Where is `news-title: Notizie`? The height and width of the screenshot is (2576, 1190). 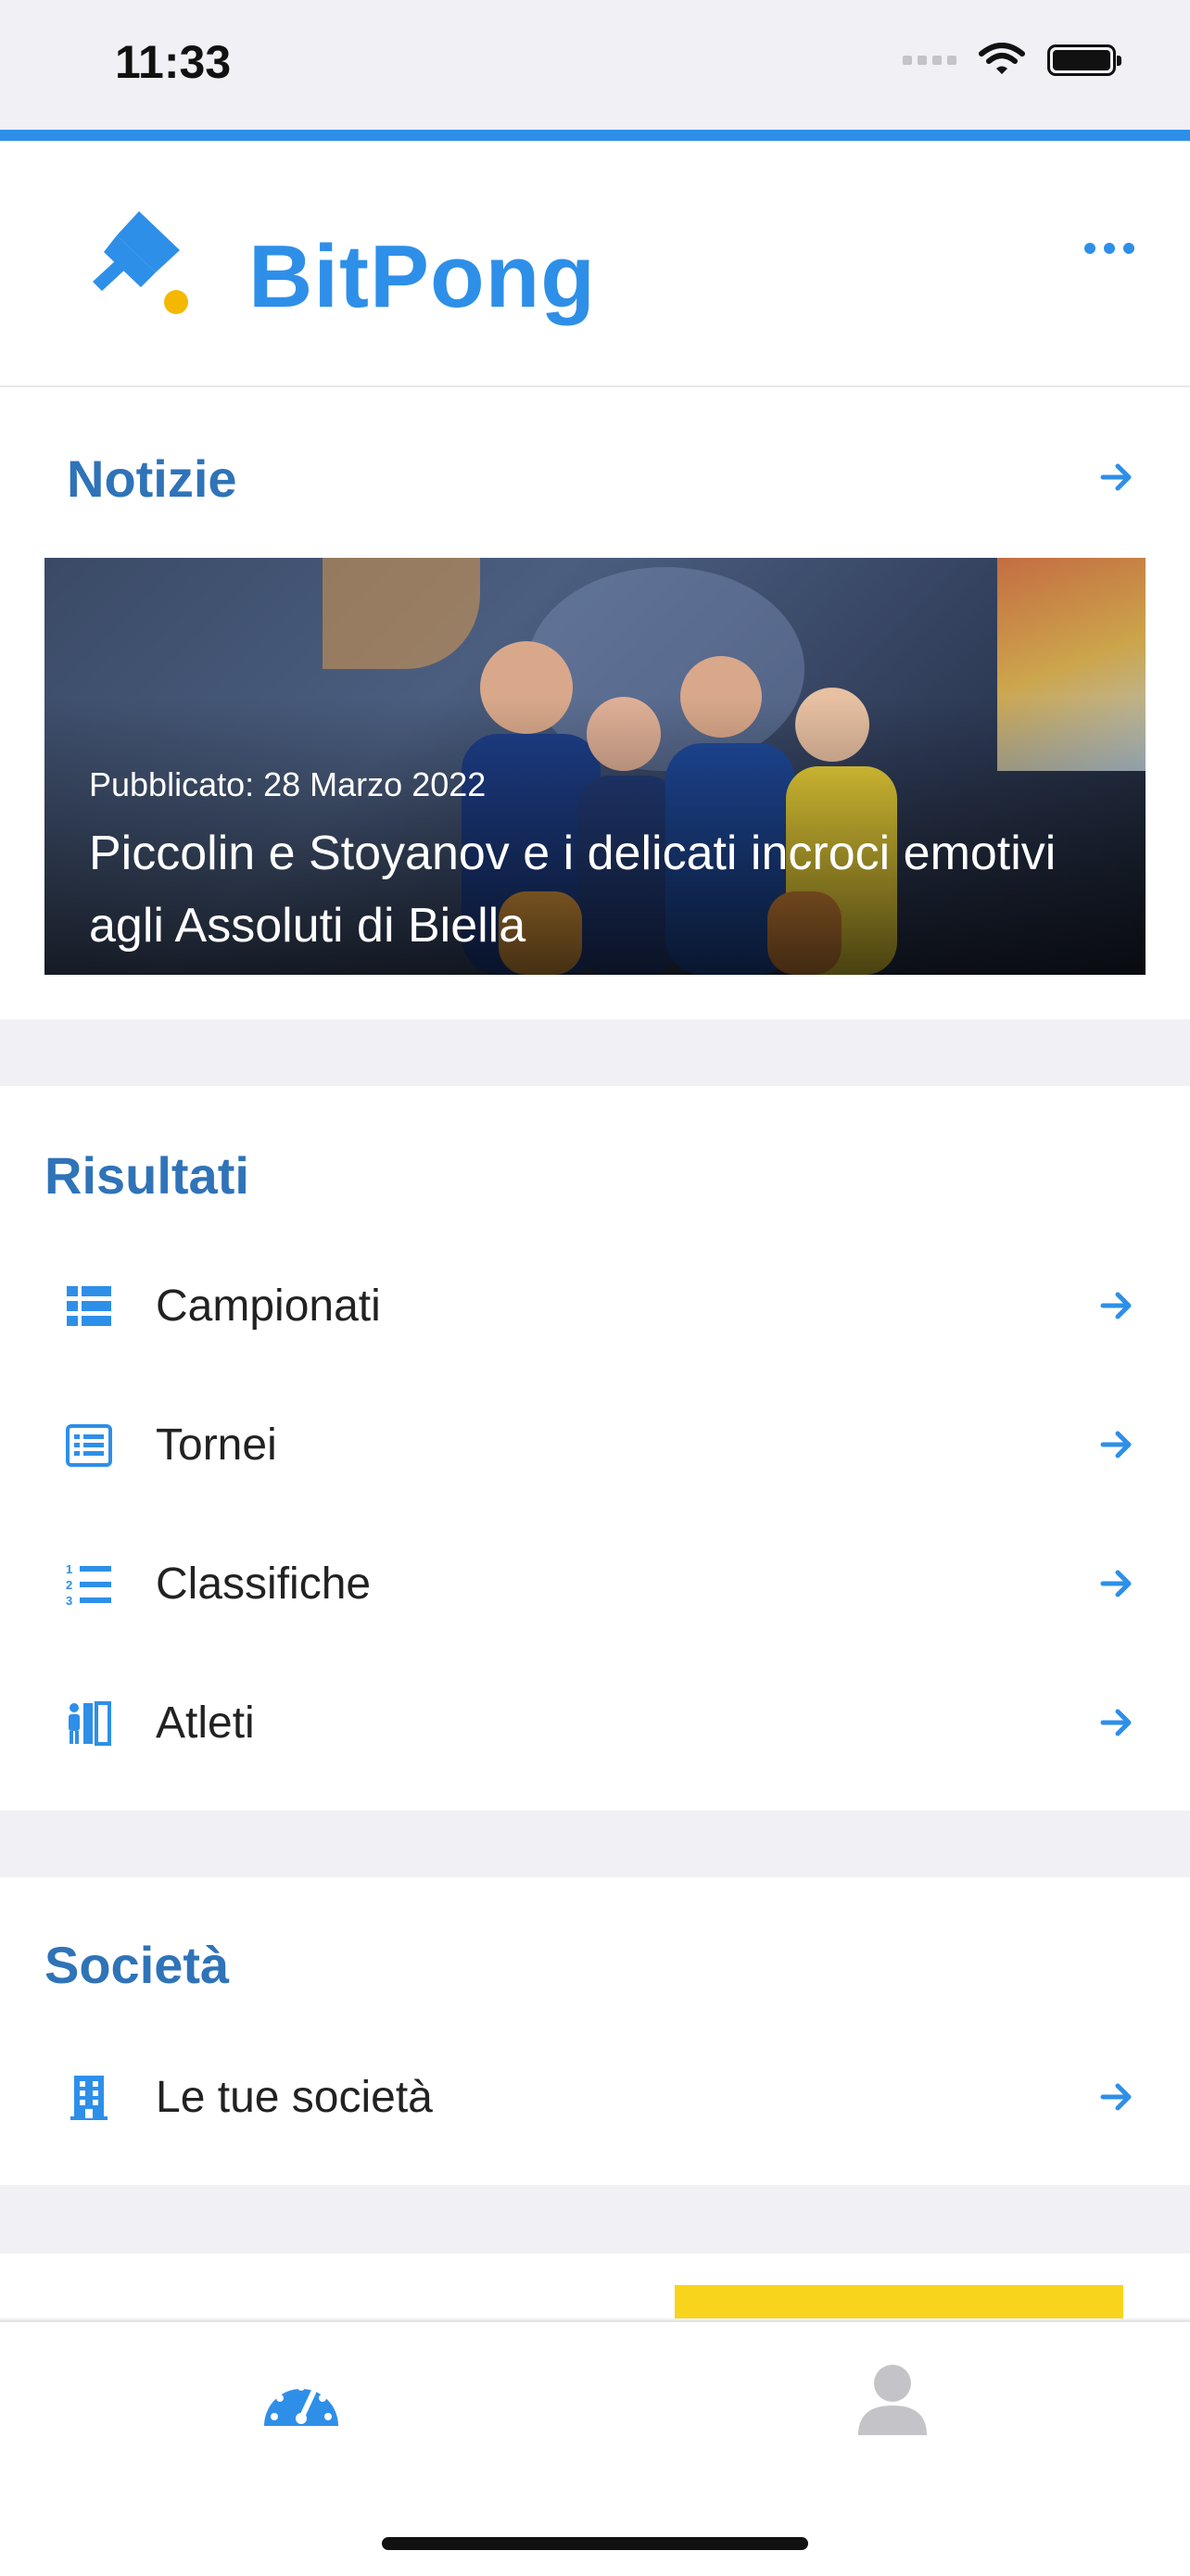
news-title: Notizie is located at coordinates (152, 478).